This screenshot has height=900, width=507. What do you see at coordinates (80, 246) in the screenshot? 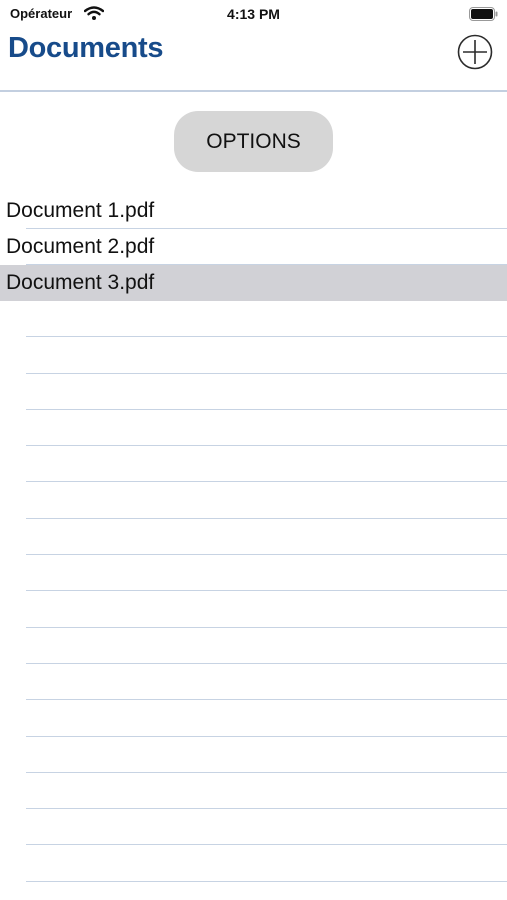
I see `document-name: Document 2.pdf` at bounding box center [80, 246].